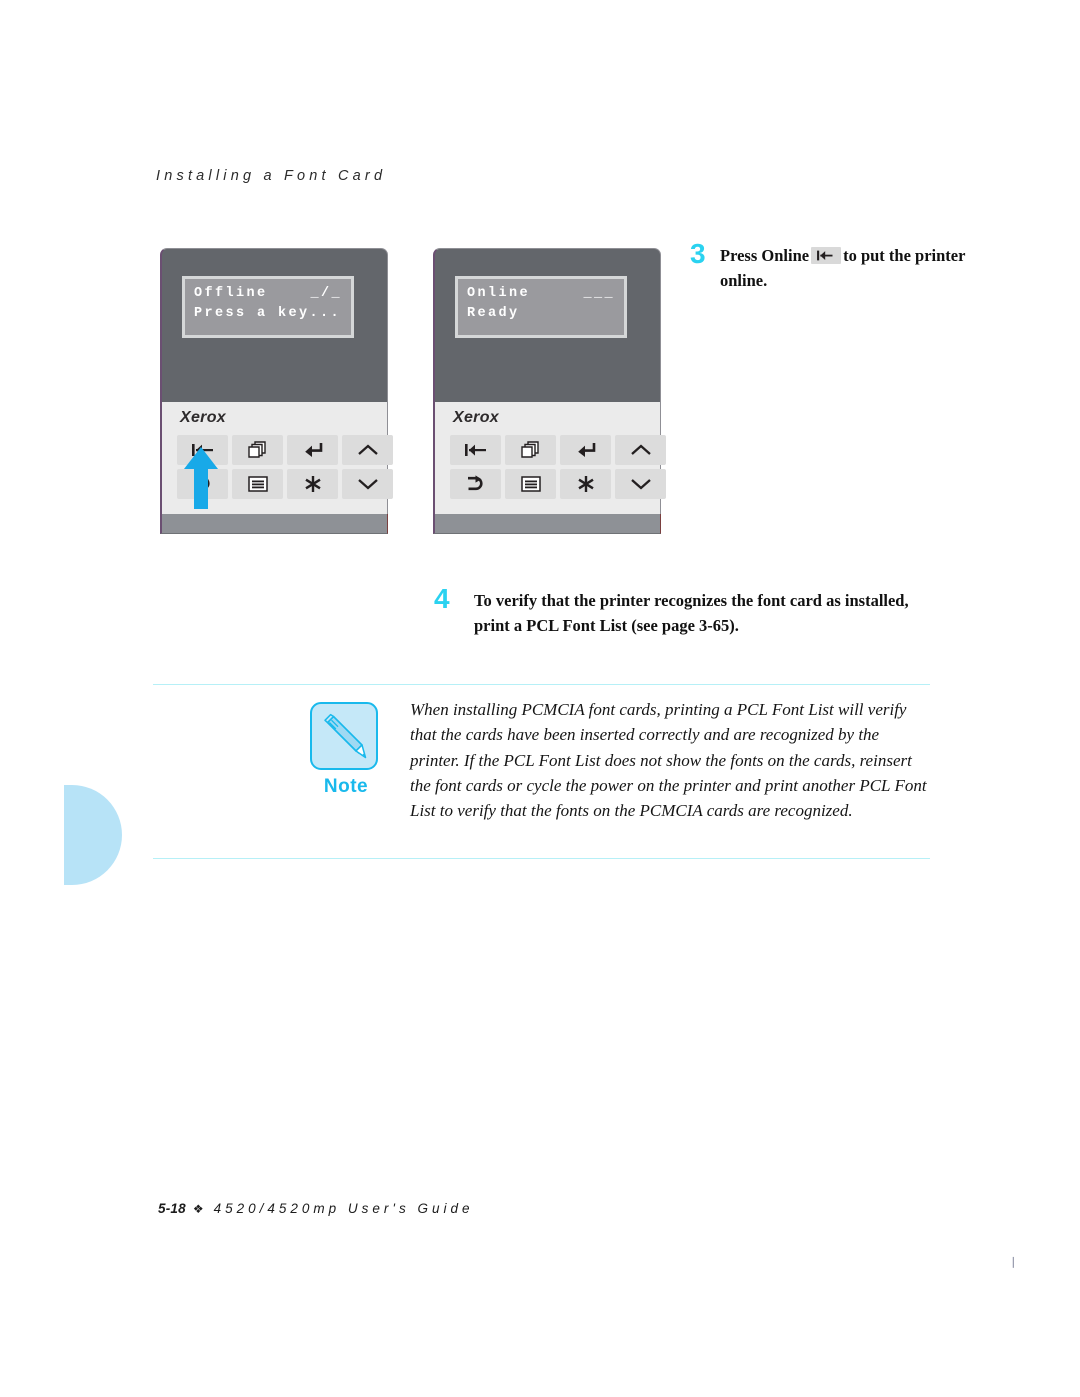  I want to click on lcd-display-online: Online ___ Ready, so click(541, 307).